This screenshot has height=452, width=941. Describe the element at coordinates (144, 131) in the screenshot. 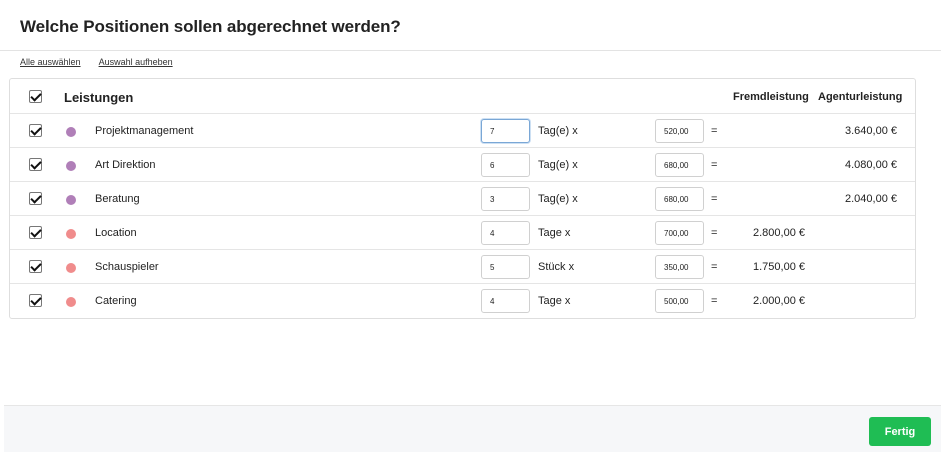

I see `position-name: Projektmanagement` at that location.